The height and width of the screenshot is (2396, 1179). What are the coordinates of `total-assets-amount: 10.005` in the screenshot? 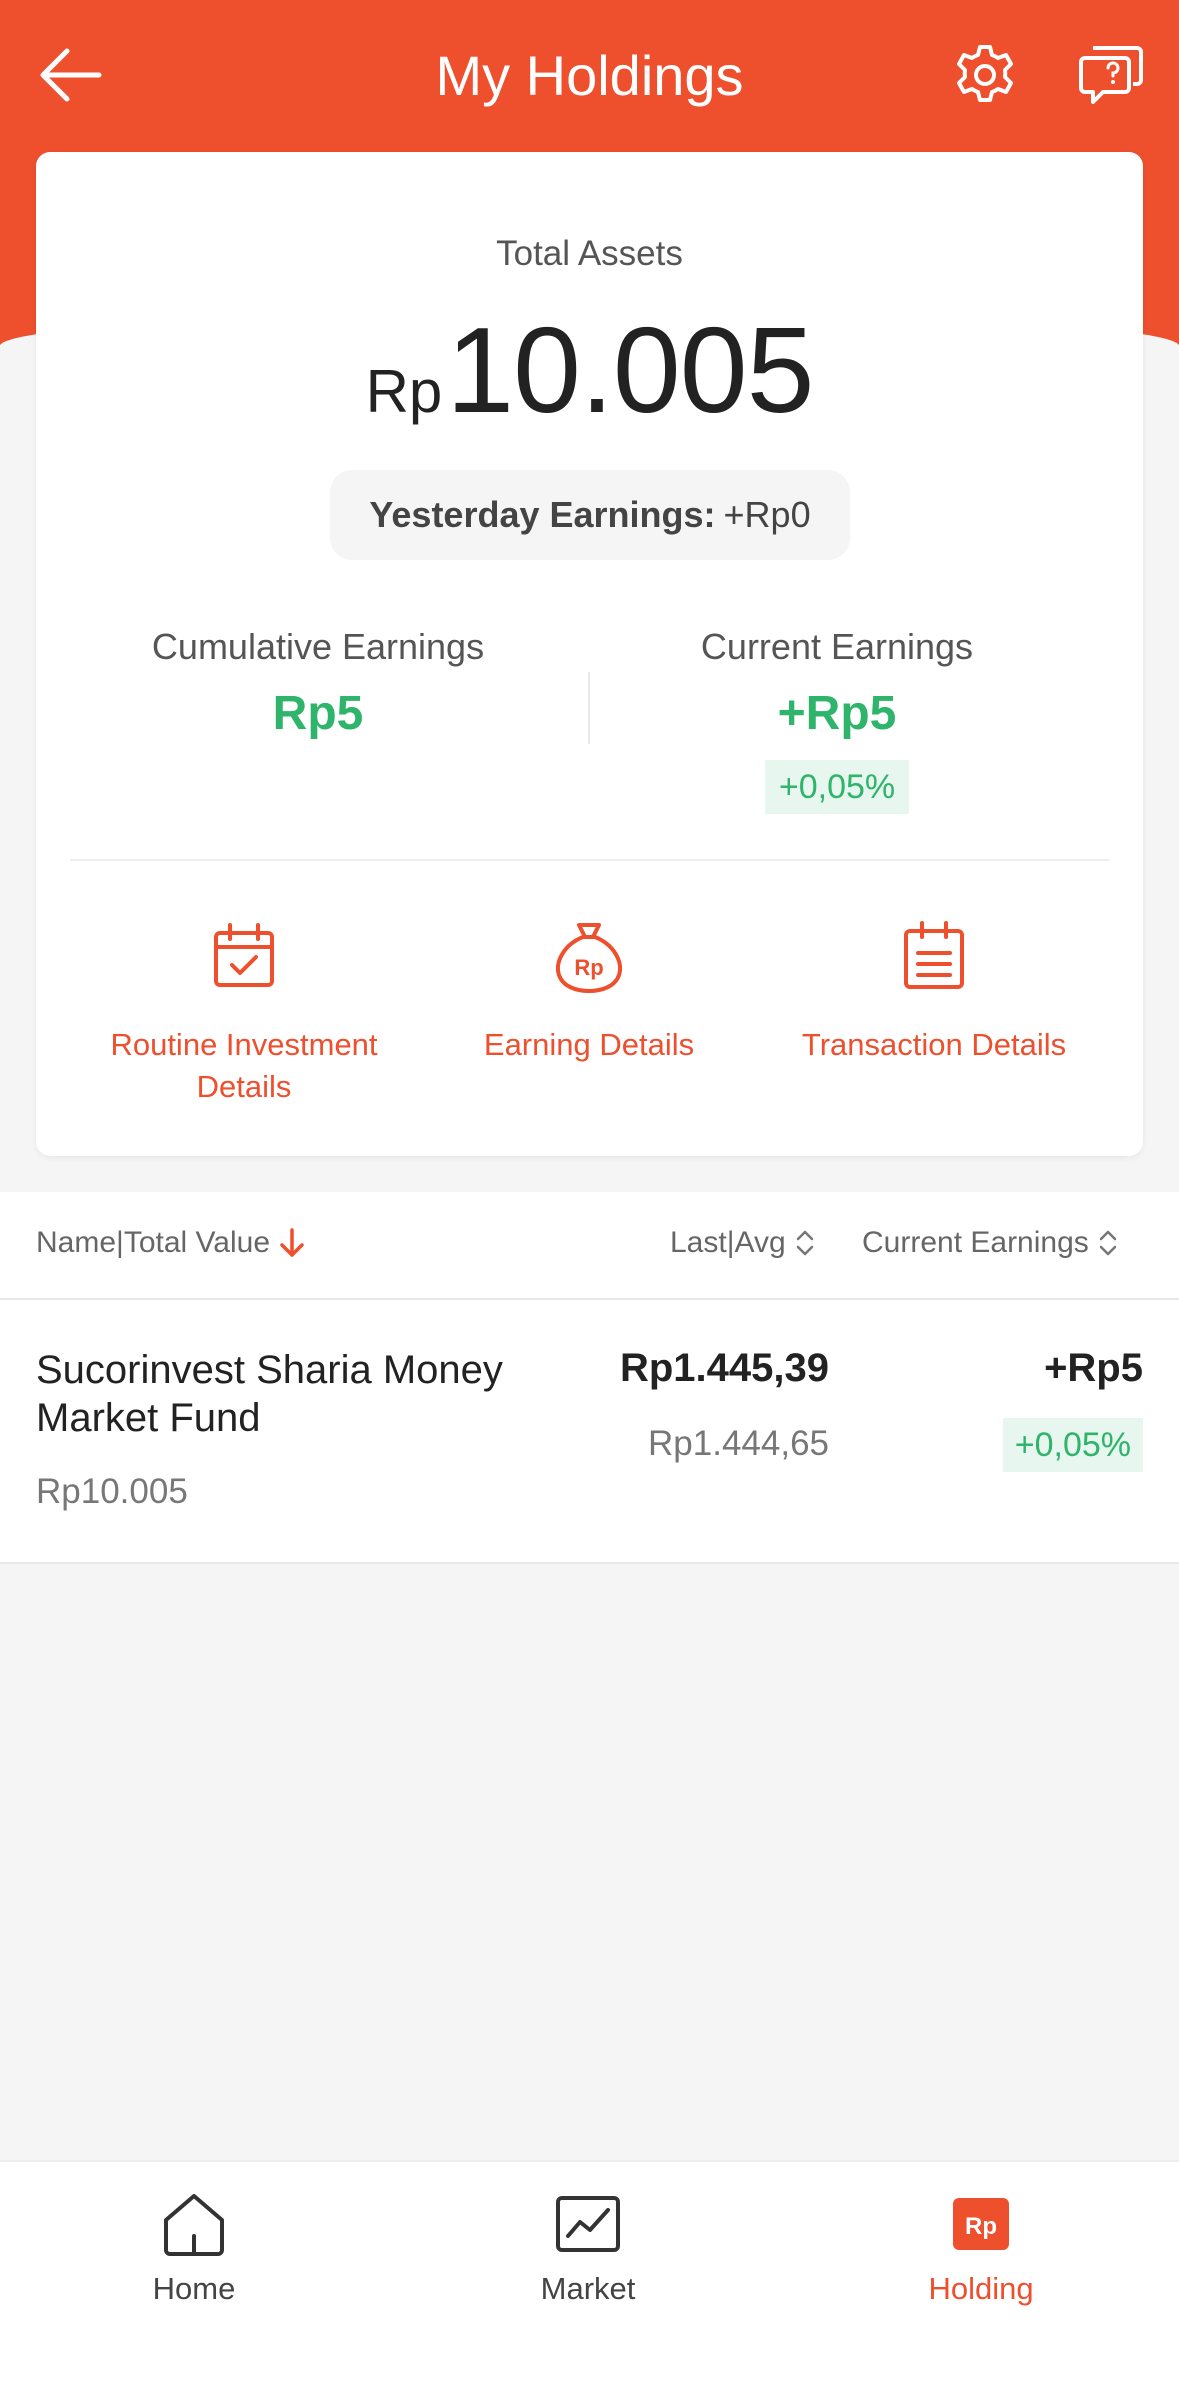 It's located at (630, 370).